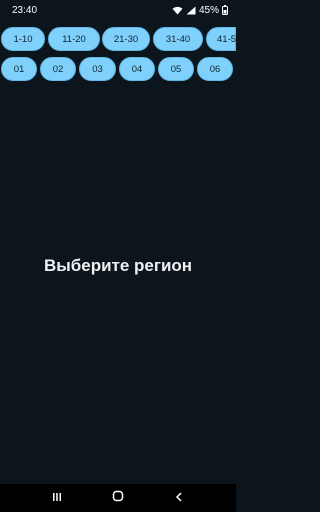 Image resolution: width=320 pixels, height=512 pixels. What do you see at coordinates (191, 10) in the screenshot?
I see `signal-icon` at bounding box center [191, 10].